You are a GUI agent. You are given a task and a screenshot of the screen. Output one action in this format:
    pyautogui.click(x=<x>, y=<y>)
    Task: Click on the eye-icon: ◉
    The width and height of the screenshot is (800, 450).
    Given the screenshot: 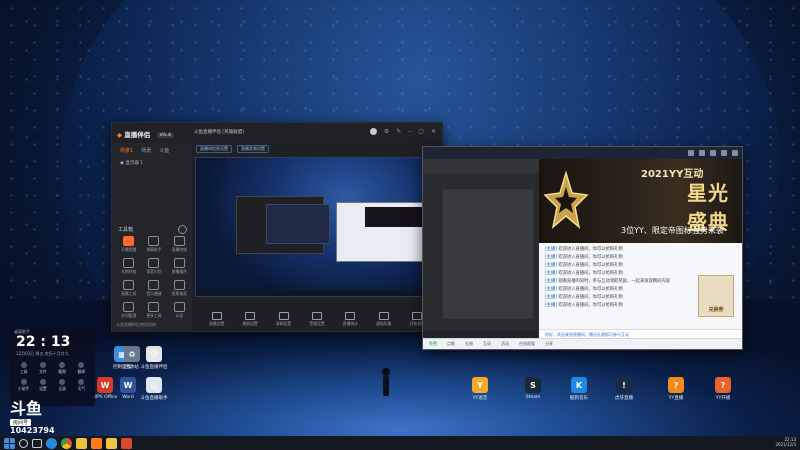 What is the action you would take?
    pyautogui.click(x=122, y=163)
    